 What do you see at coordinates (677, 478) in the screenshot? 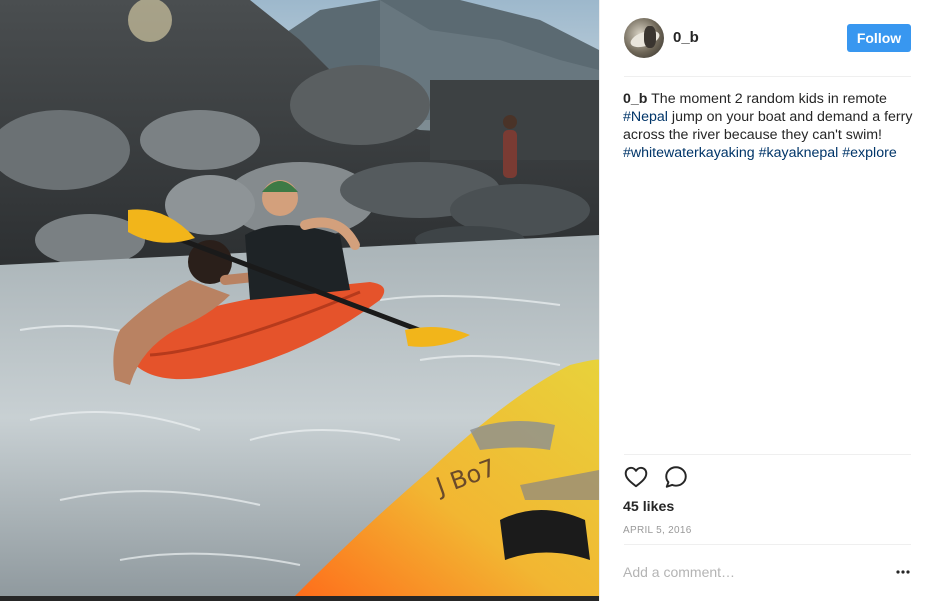
I see `comment-icon` at bounding box center [677, 478].